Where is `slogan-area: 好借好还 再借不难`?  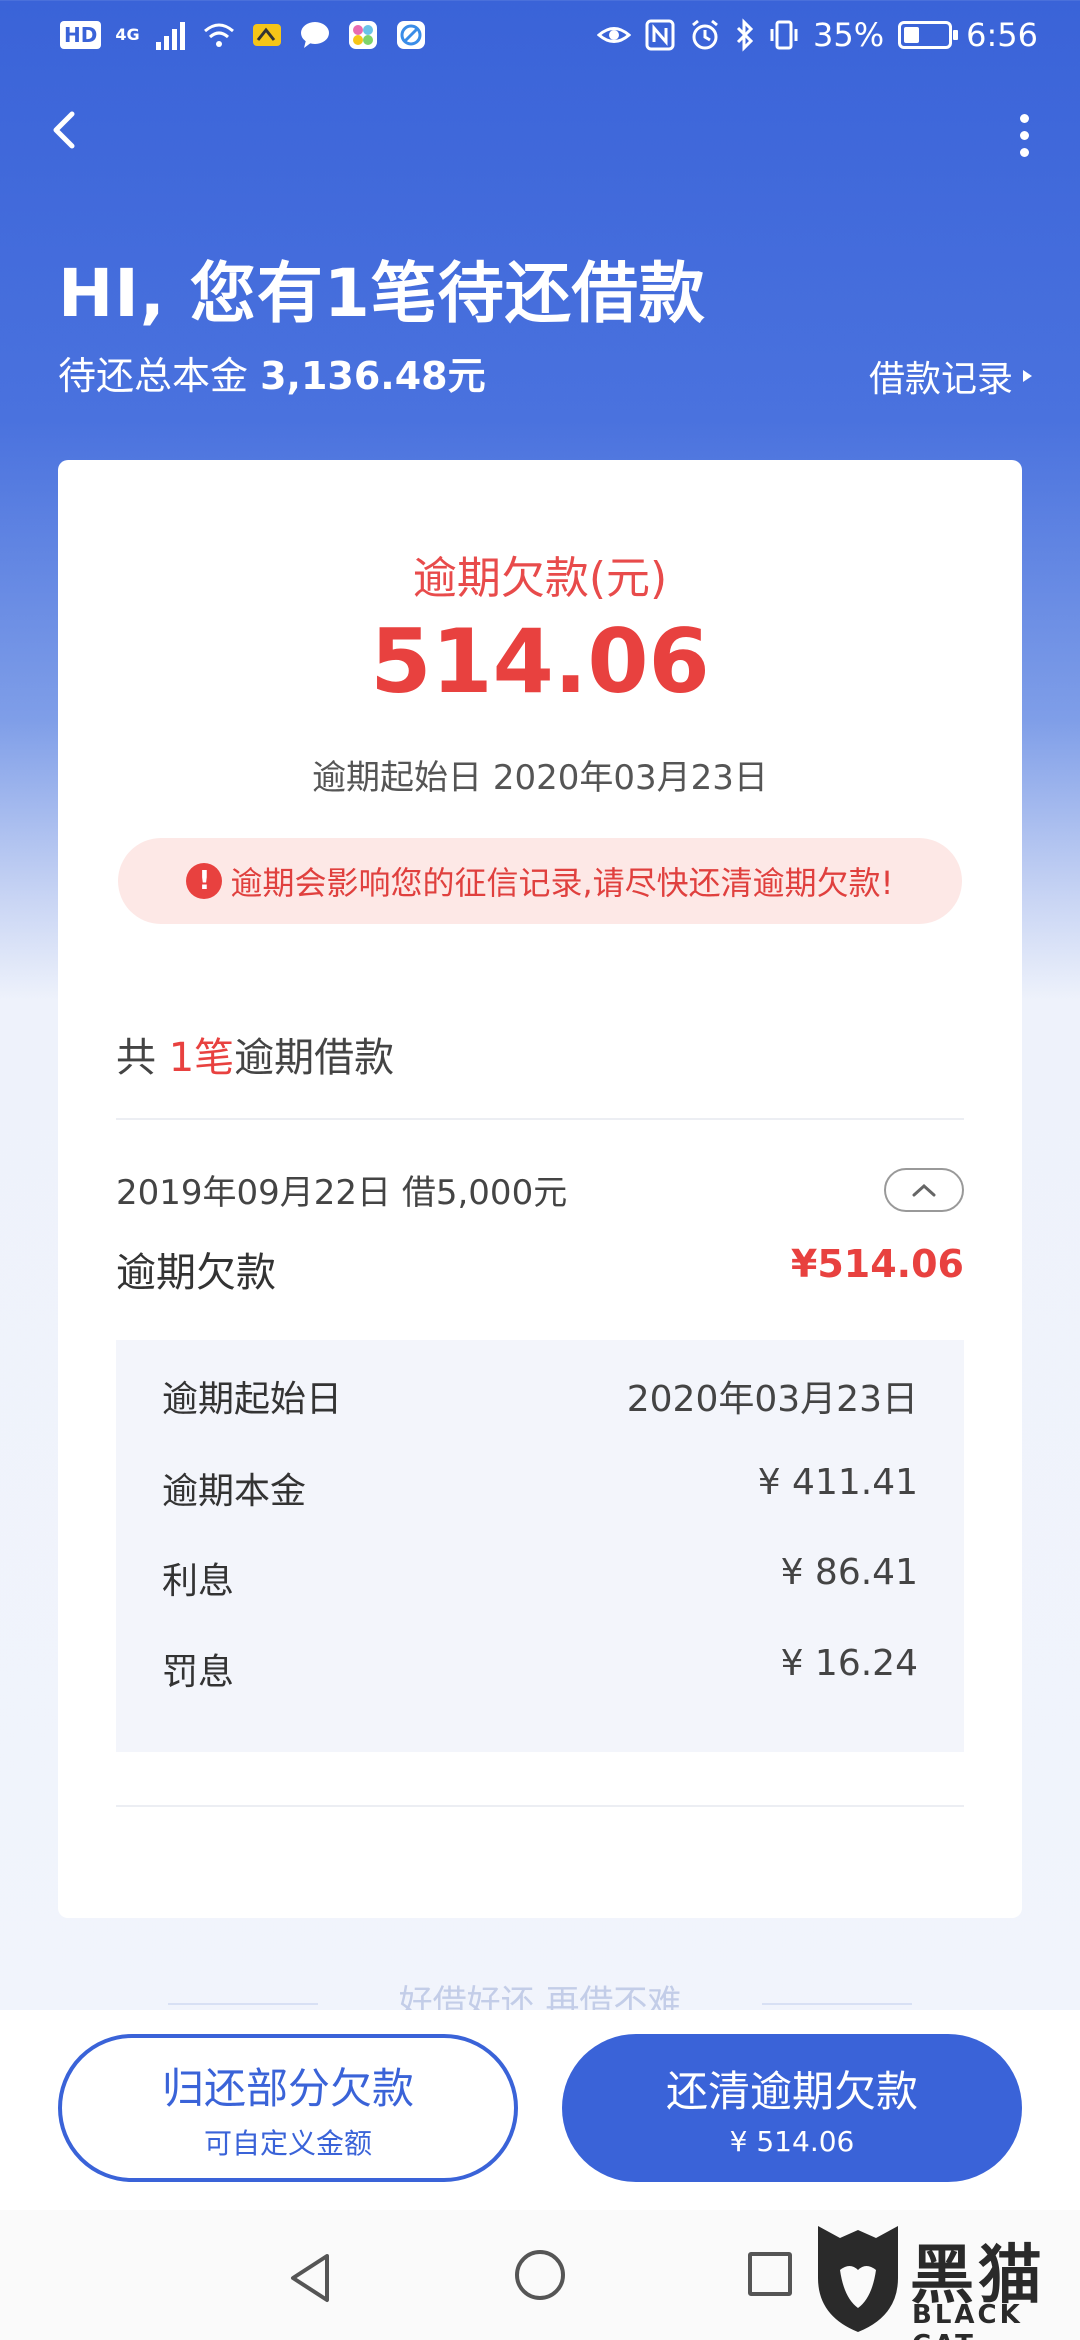
slogan-area: 好借好还 再借不难 is located at coordinates (540, 1999).